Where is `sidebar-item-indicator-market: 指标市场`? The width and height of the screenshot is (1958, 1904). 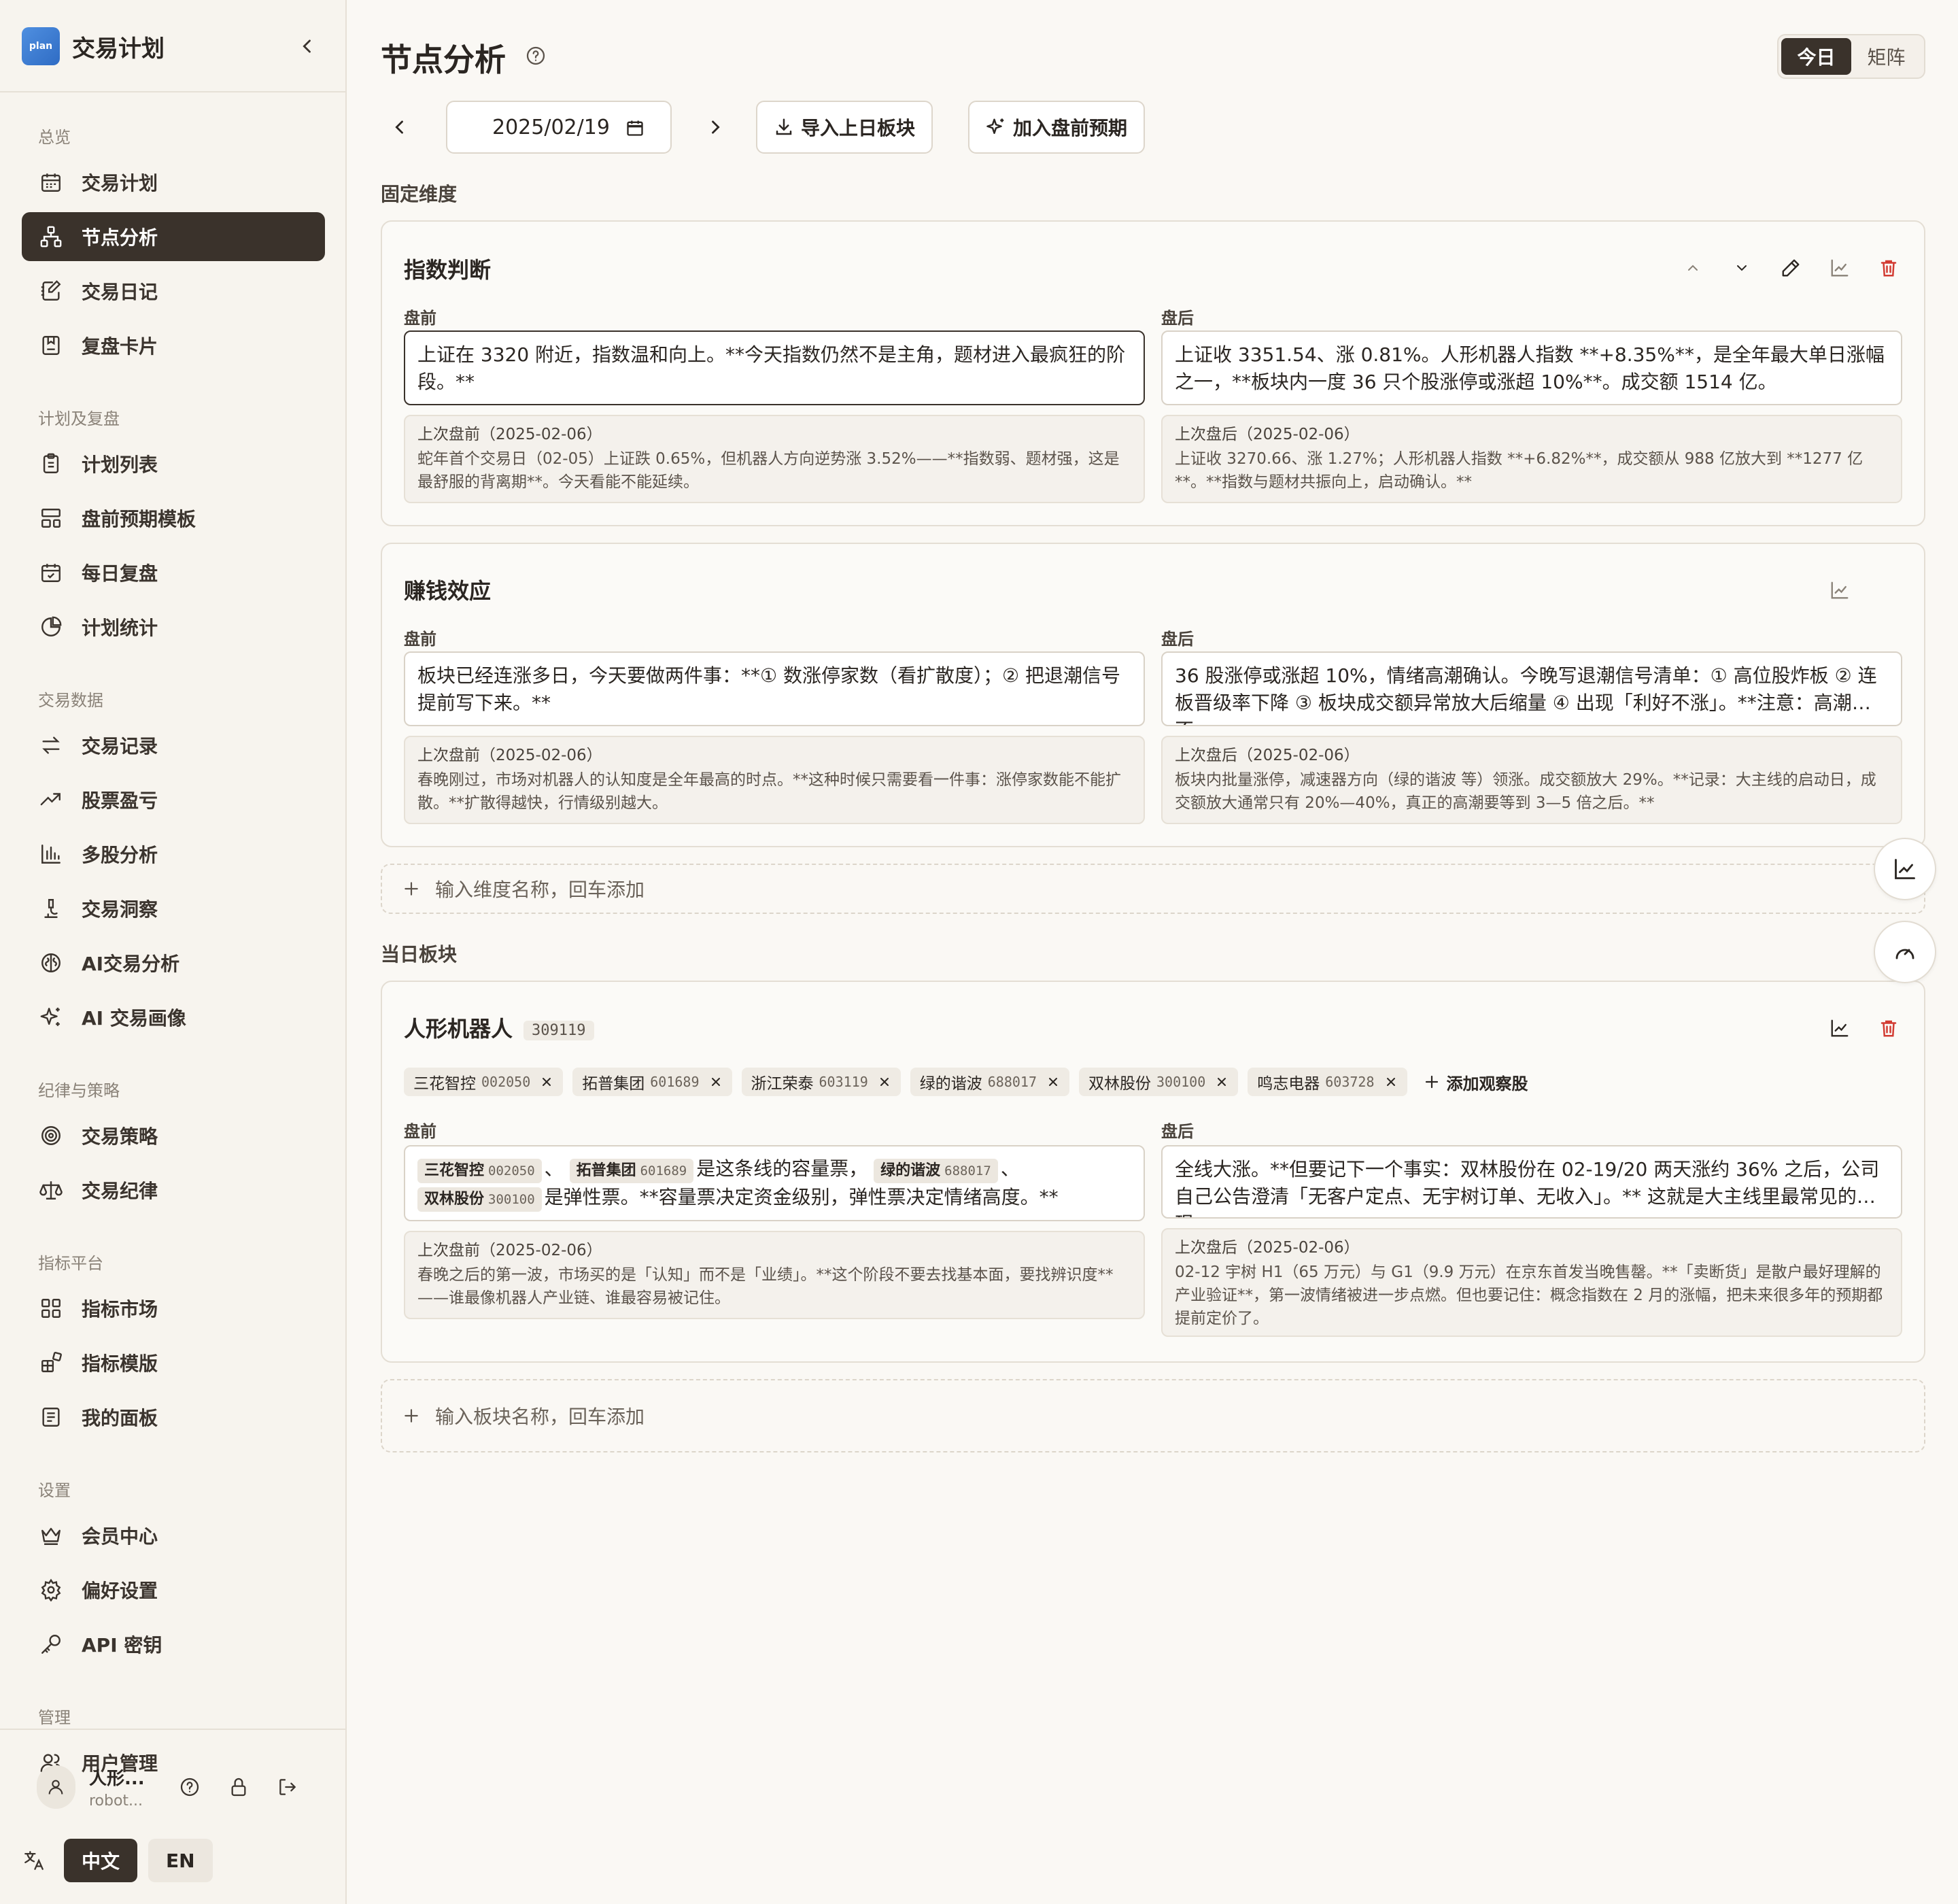
sidebar-item-indicator-market: 指标市场 is located at coordinates (173, 1309).